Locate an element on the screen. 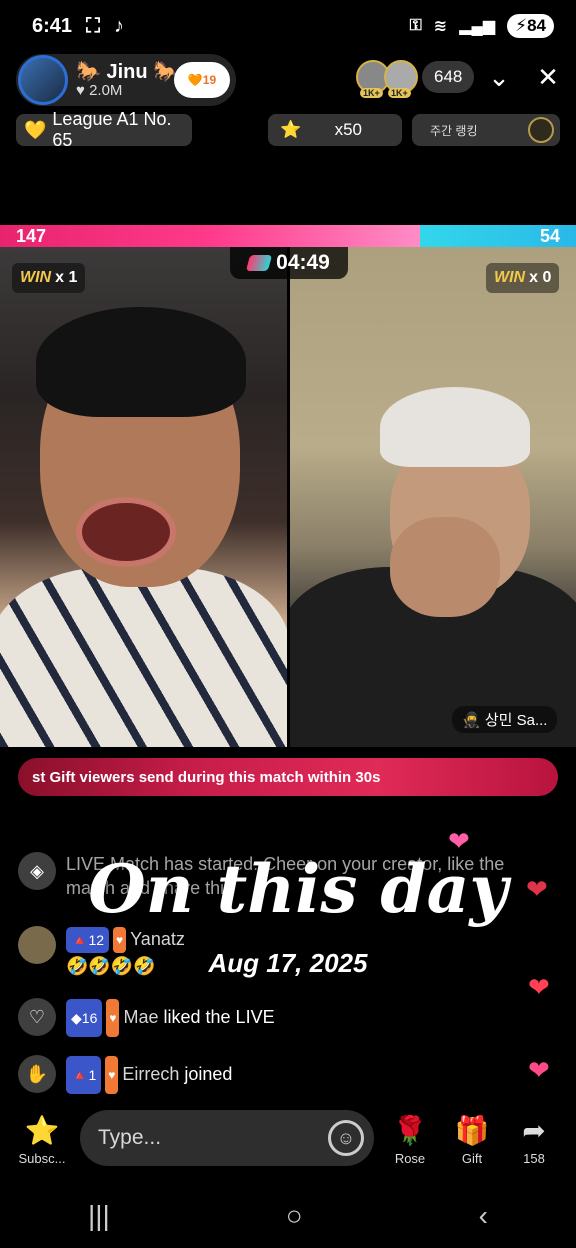  home-icon: ○ is located at coordinates (294, 1216).